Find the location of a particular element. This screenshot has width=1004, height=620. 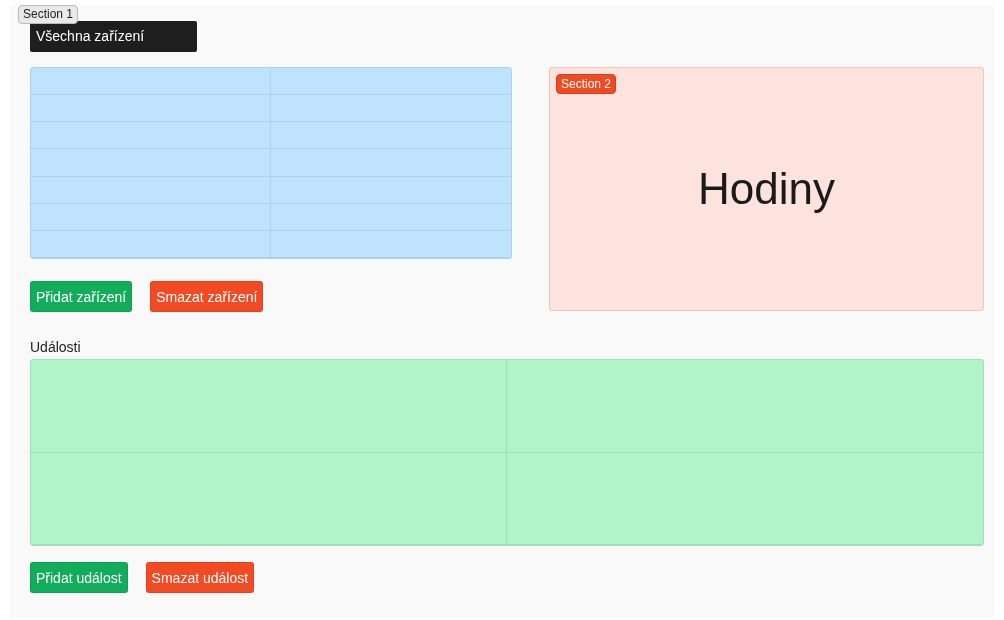

events-heading: Události is located at coordinates (56, 347).